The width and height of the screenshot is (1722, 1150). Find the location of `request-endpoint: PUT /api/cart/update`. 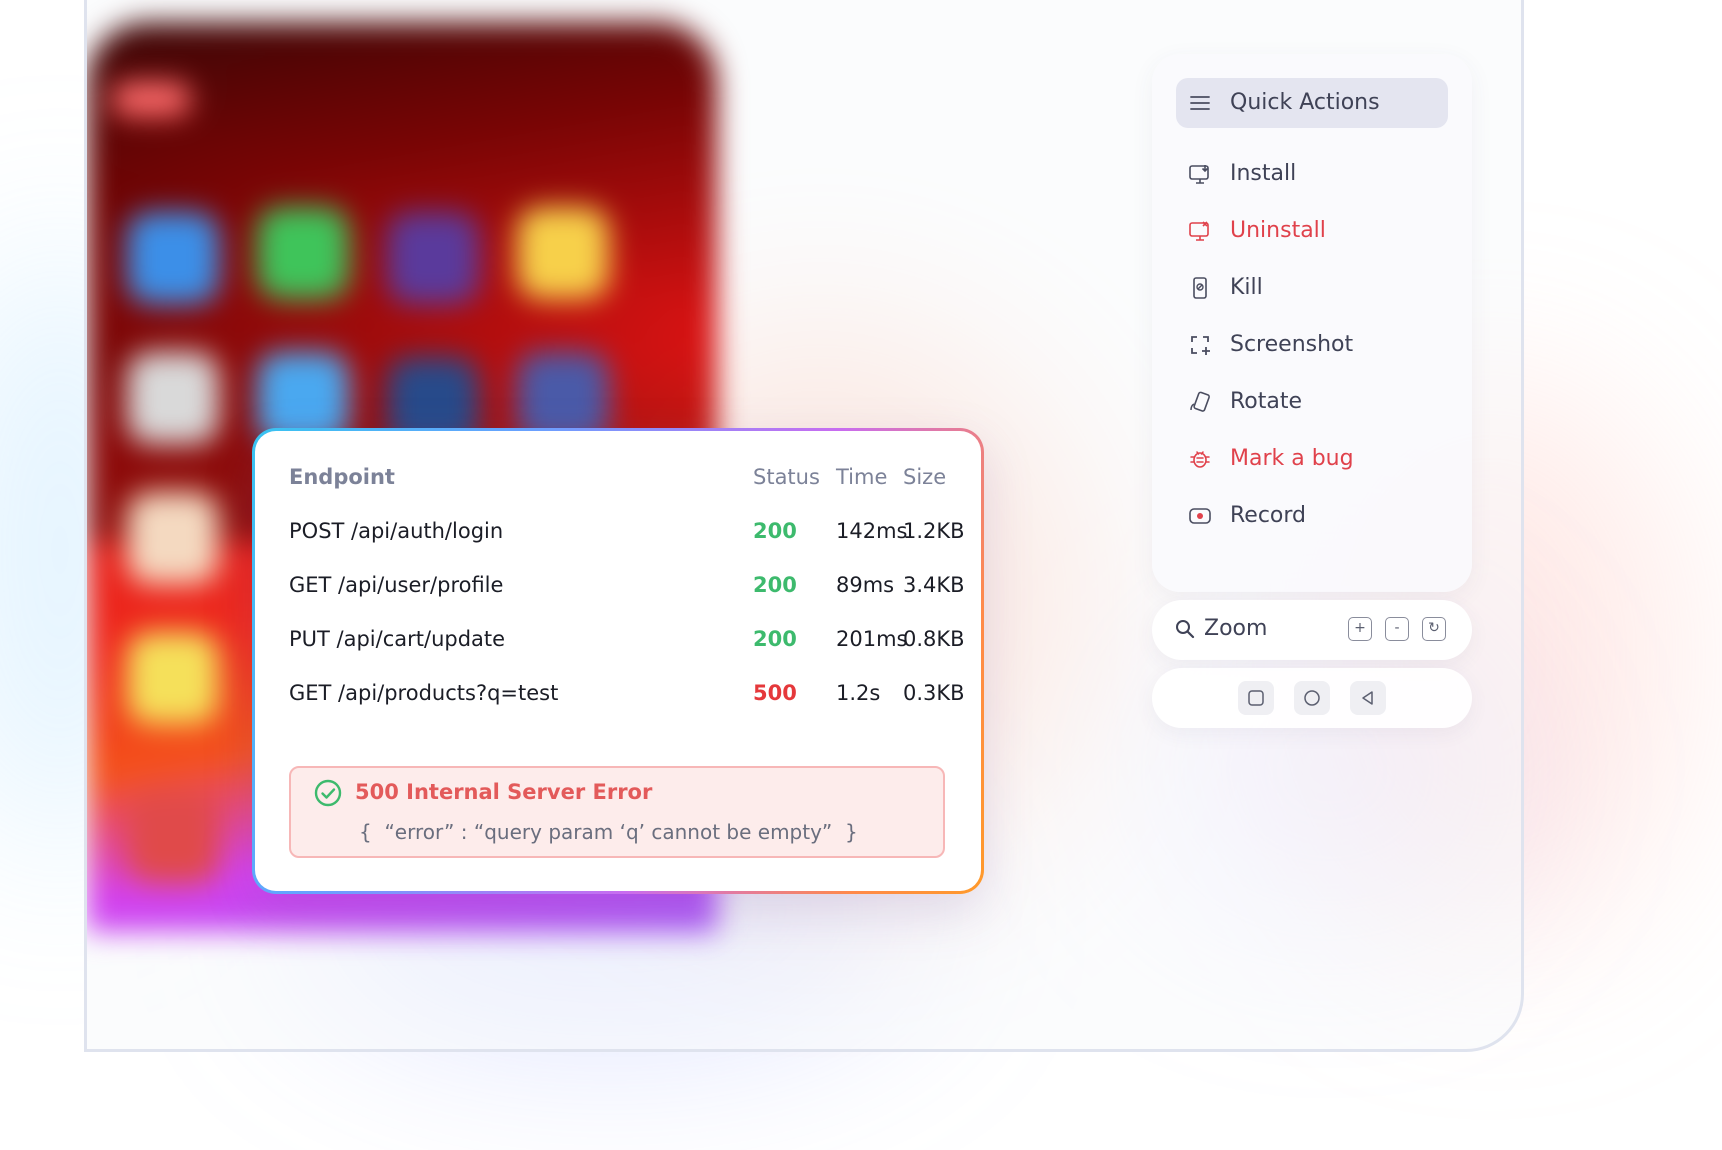

request-endpoint: PUT /api/cart/update is located at coordinates (397, 639).